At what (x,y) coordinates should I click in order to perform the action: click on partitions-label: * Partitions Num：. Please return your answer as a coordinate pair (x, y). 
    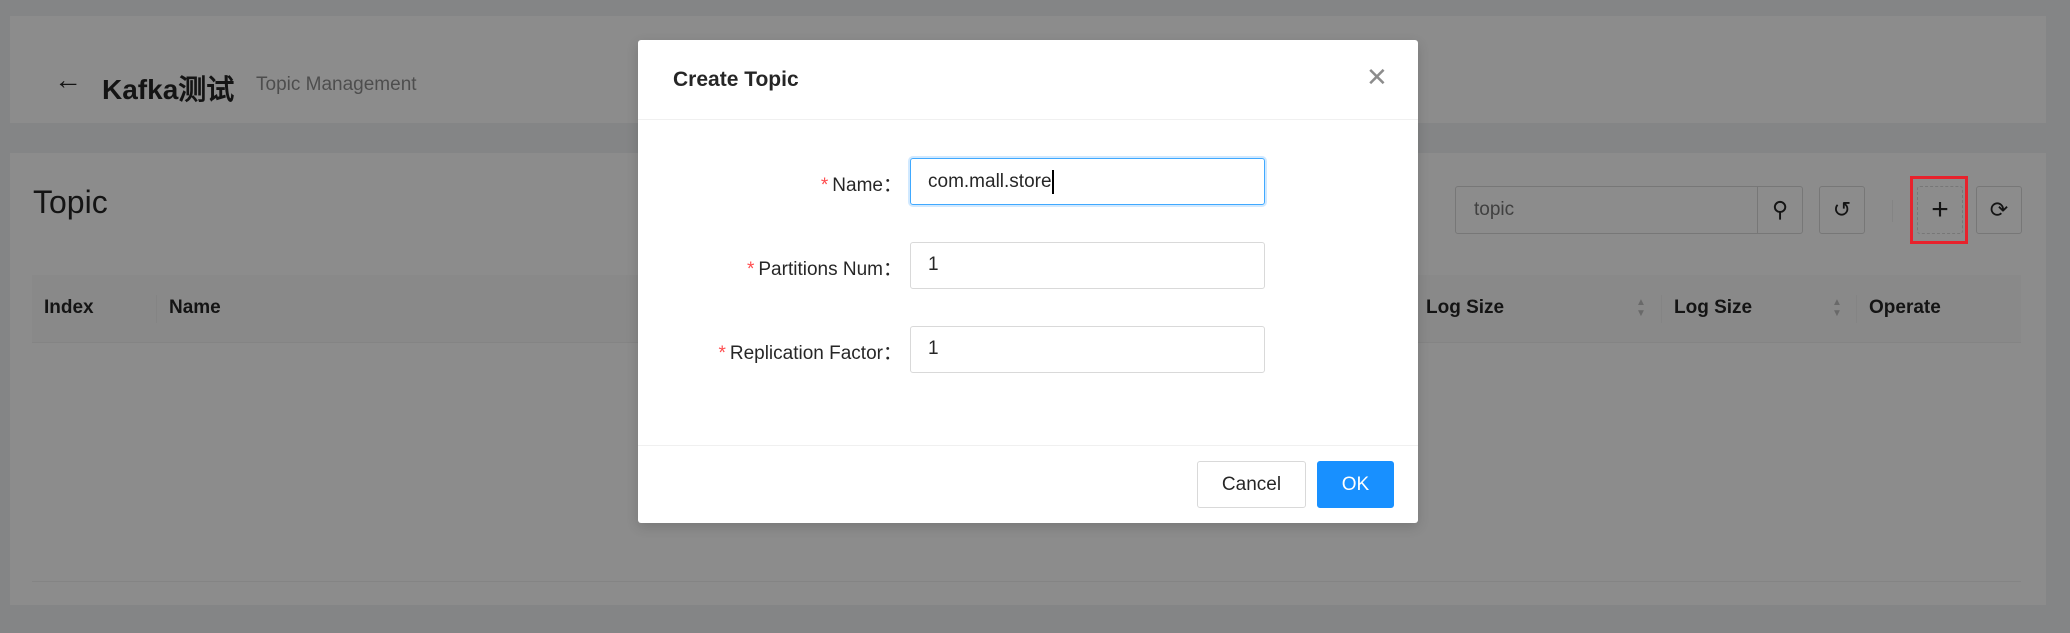
    Looking at the image, I should click on (824, 269).